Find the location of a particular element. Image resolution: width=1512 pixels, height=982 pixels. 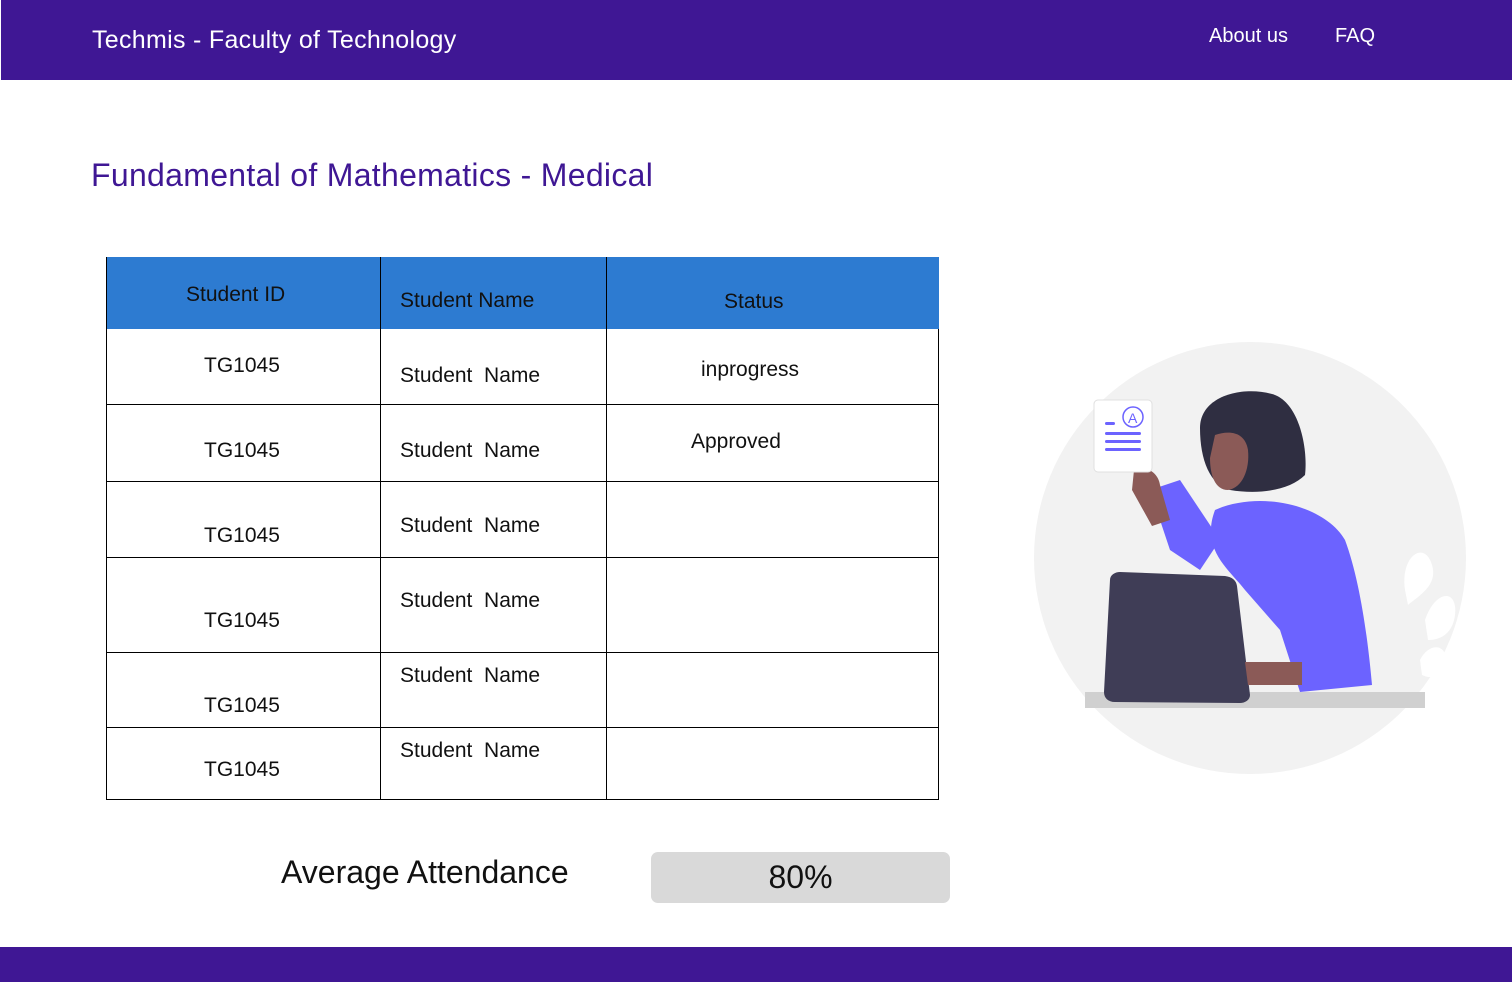

laptop-icon is located at coordinates (1177, 637).